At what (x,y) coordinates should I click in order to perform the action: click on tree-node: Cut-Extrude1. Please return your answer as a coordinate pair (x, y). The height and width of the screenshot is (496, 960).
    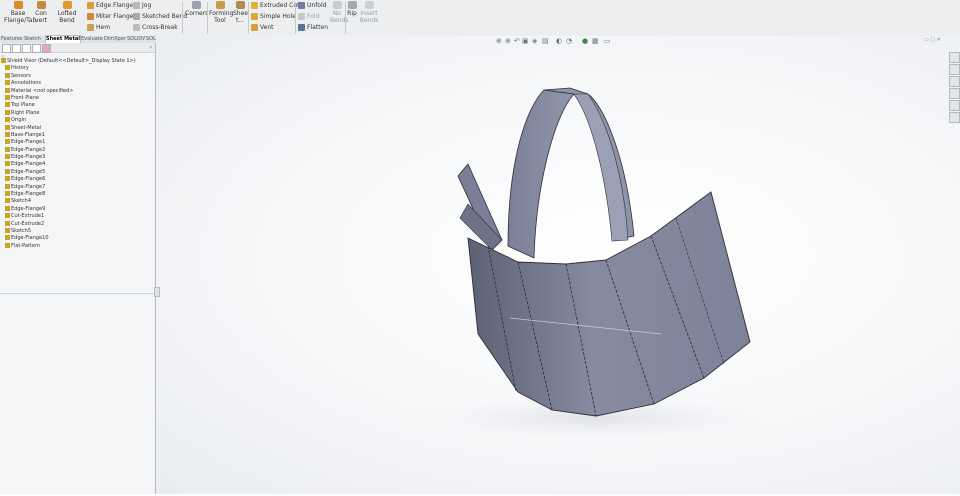
    Looking at the image, I should click on (77, 216).